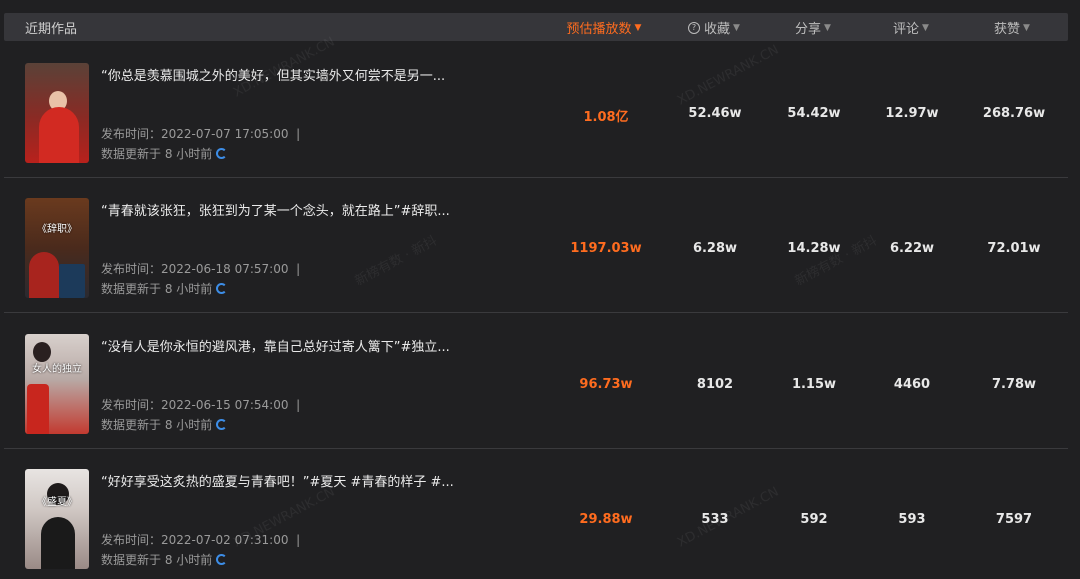 This screenshot has height=579, width=1080. Describe the element at coordinates (201, 269) in the screenshot. I see `publish-time: 发布时间：2022-06-18 07:57:00 |` at that location.